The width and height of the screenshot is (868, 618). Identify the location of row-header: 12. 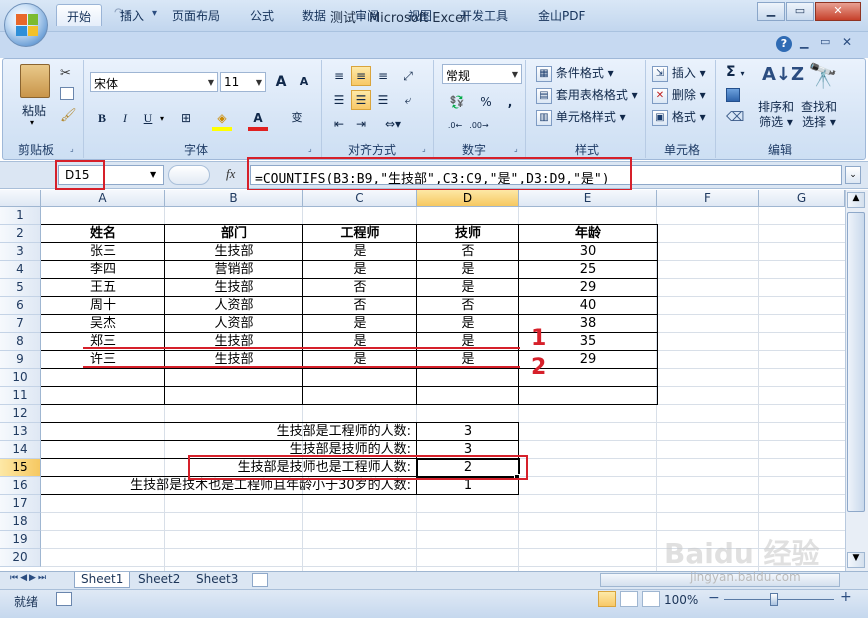
(20, 414).